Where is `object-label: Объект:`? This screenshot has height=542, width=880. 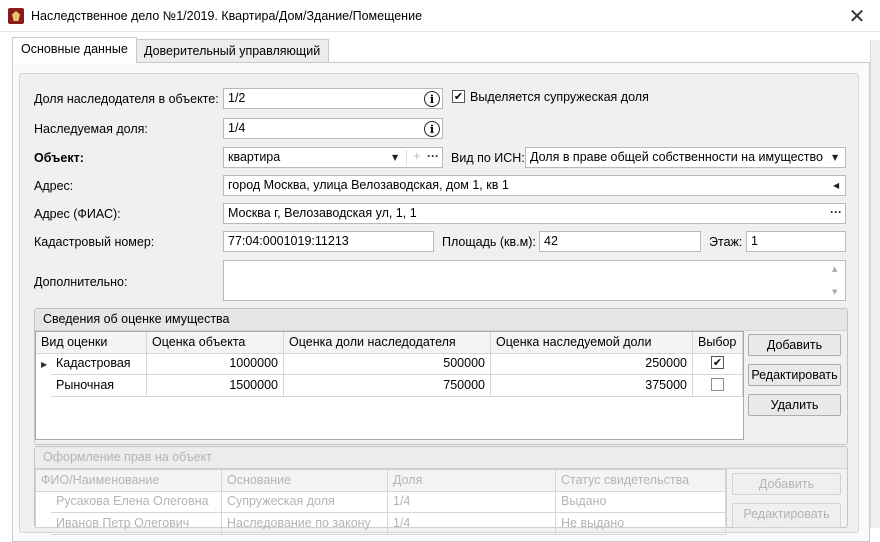
object-label: Объект: is located at coordinates (59, 158).